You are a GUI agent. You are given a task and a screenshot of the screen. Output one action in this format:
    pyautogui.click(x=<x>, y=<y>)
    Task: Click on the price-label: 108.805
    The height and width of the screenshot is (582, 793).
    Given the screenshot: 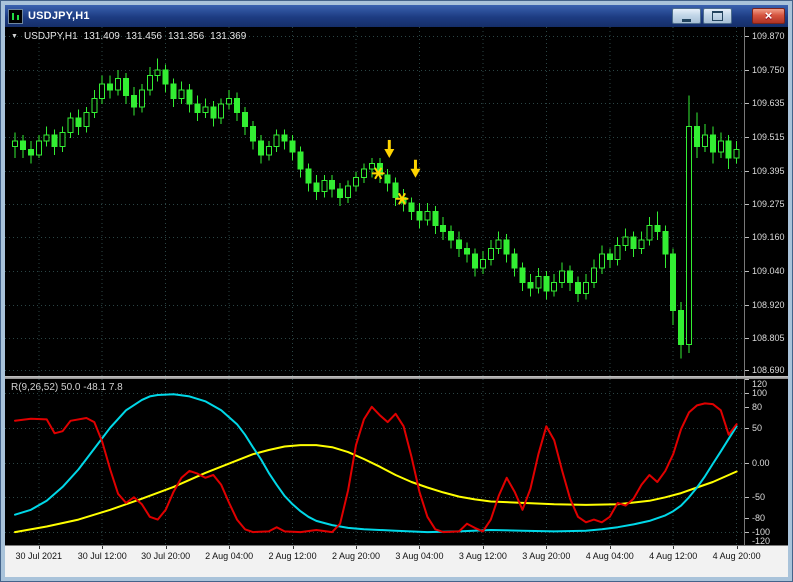 What is the action you would take?
    pyautogui.click(x=768, y=337)
    